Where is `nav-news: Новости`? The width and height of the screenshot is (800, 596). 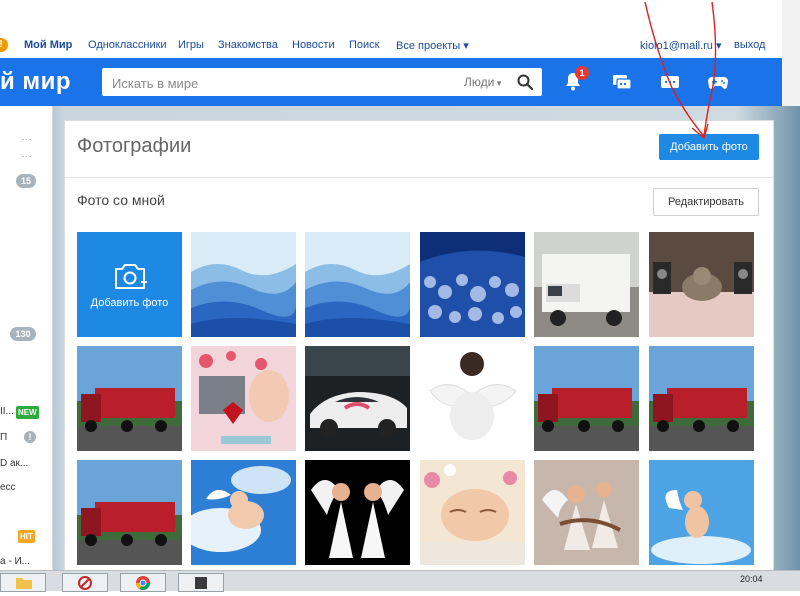
nav-news: Новости is located at coordinates (313, 45).